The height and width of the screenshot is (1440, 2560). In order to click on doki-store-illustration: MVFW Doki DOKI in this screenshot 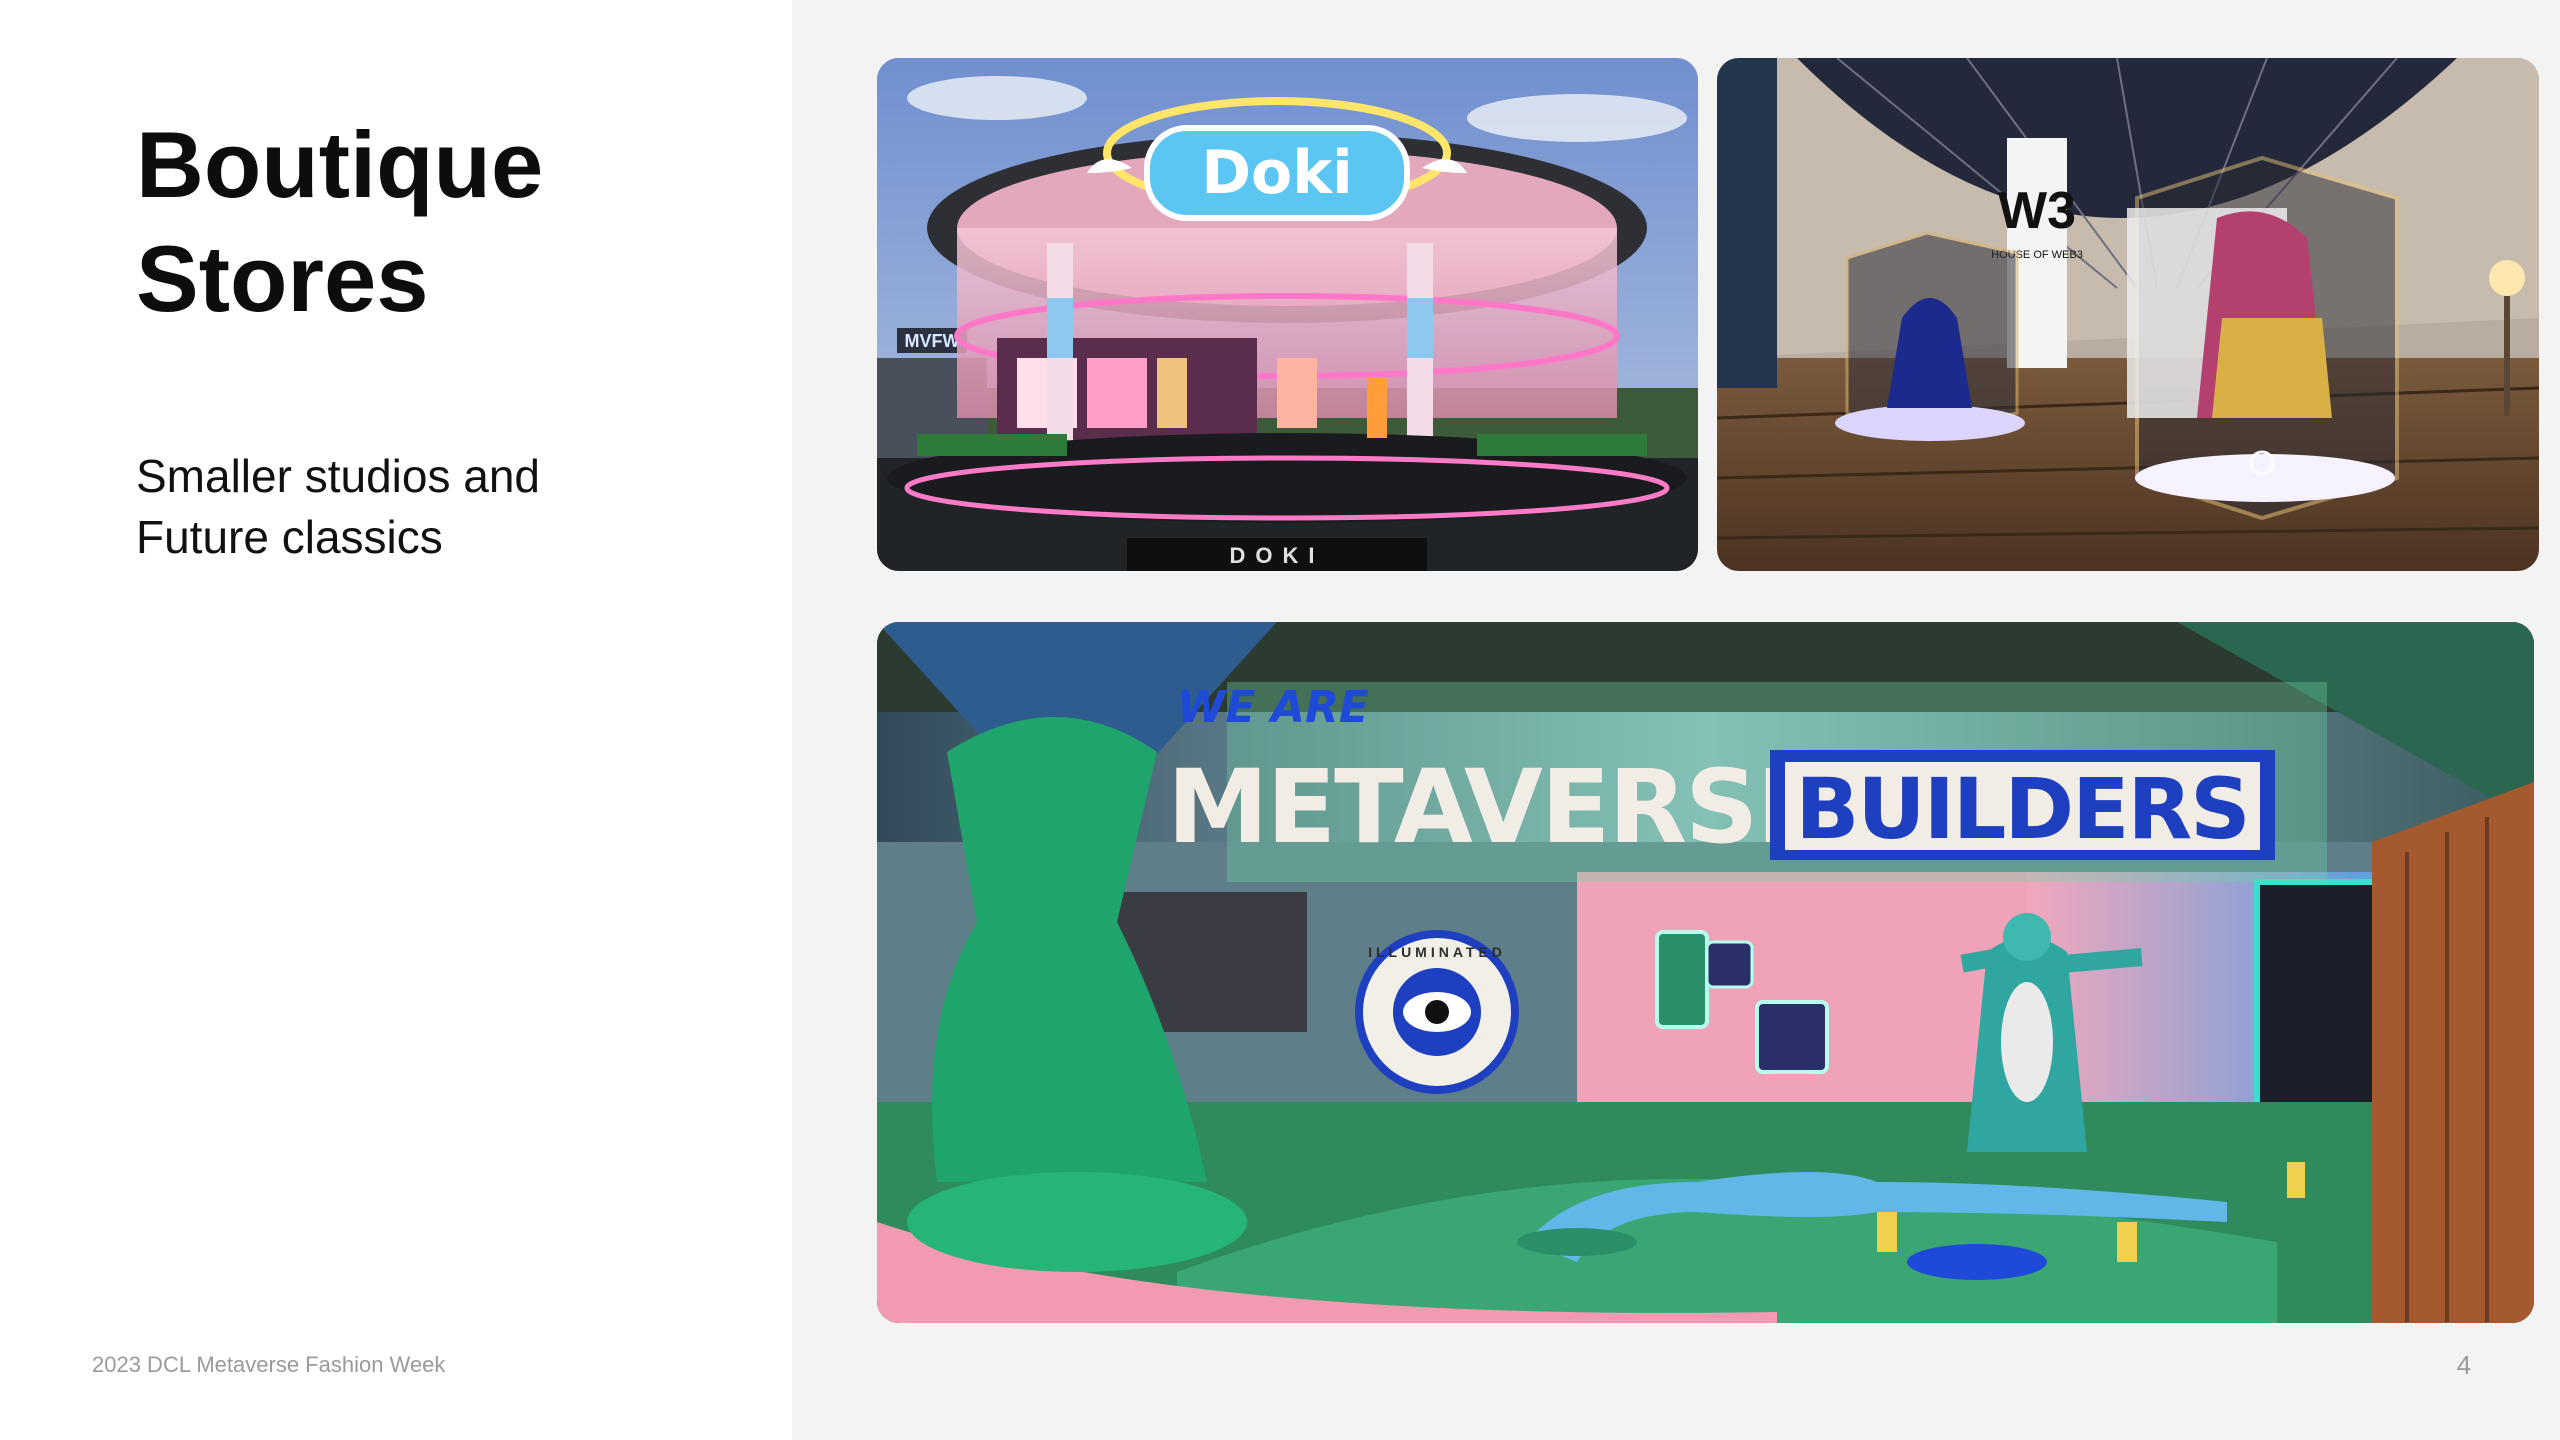, I will do `click(1287, 314)`.